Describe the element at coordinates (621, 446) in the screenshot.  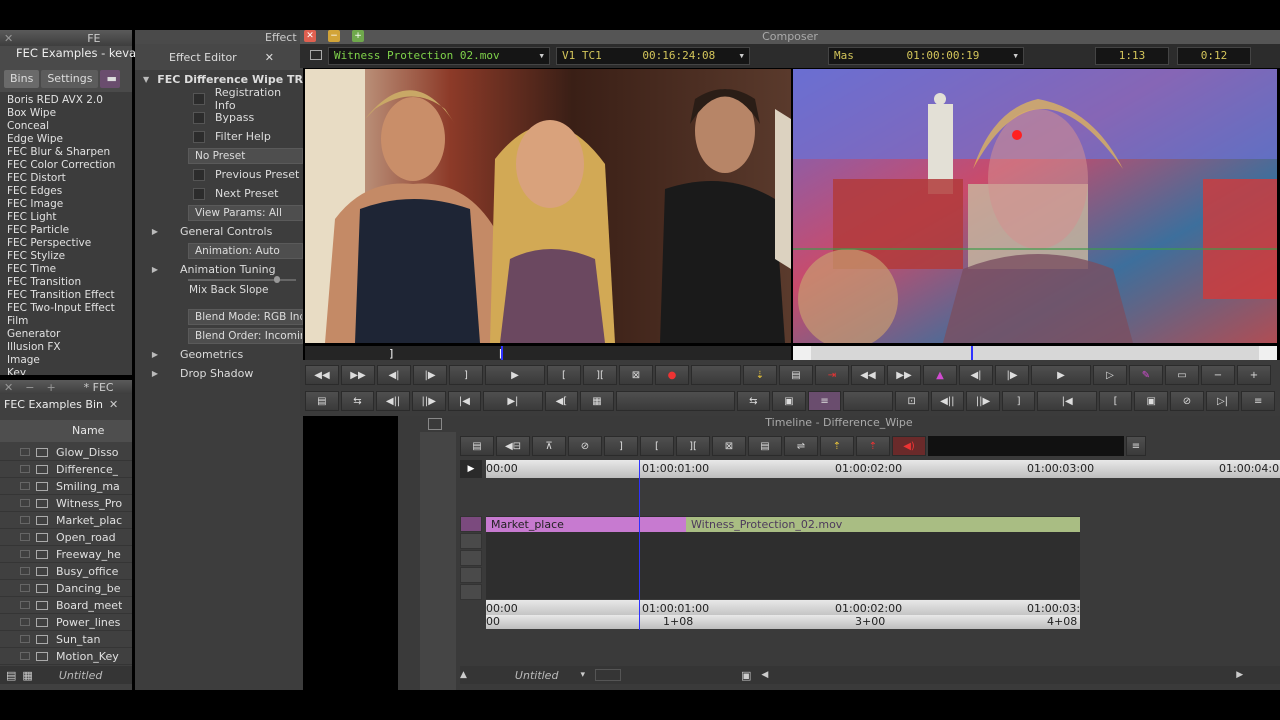
I see `mark-out-icon: ]` at that location.